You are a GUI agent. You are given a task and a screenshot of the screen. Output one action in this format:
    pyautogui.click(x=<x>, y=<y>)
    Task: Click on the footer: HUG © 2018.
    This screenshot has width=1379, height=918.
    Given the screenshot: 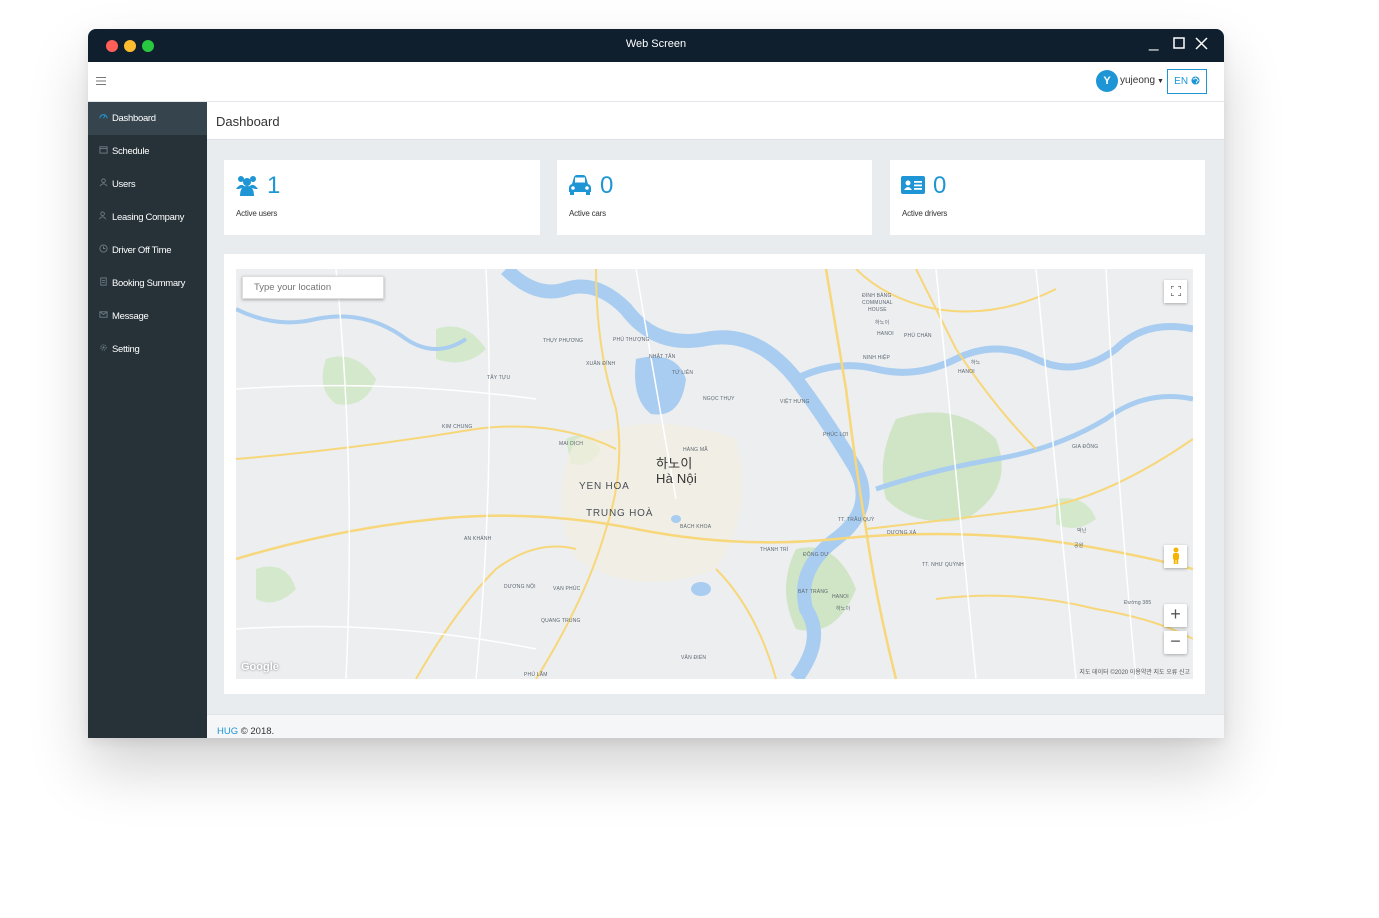 What is the action you would take?
    pyautogui.click(x=715, y=726)
    